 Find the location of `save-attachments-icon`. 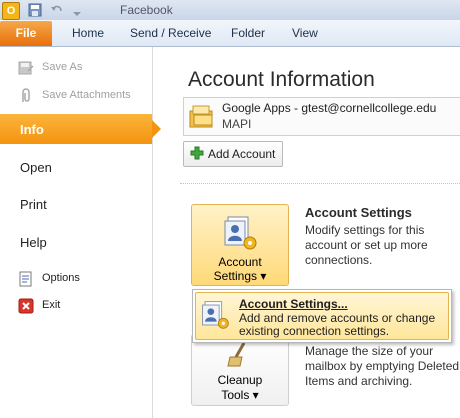

save-attachments-icon is located at coordinates (26, 95).